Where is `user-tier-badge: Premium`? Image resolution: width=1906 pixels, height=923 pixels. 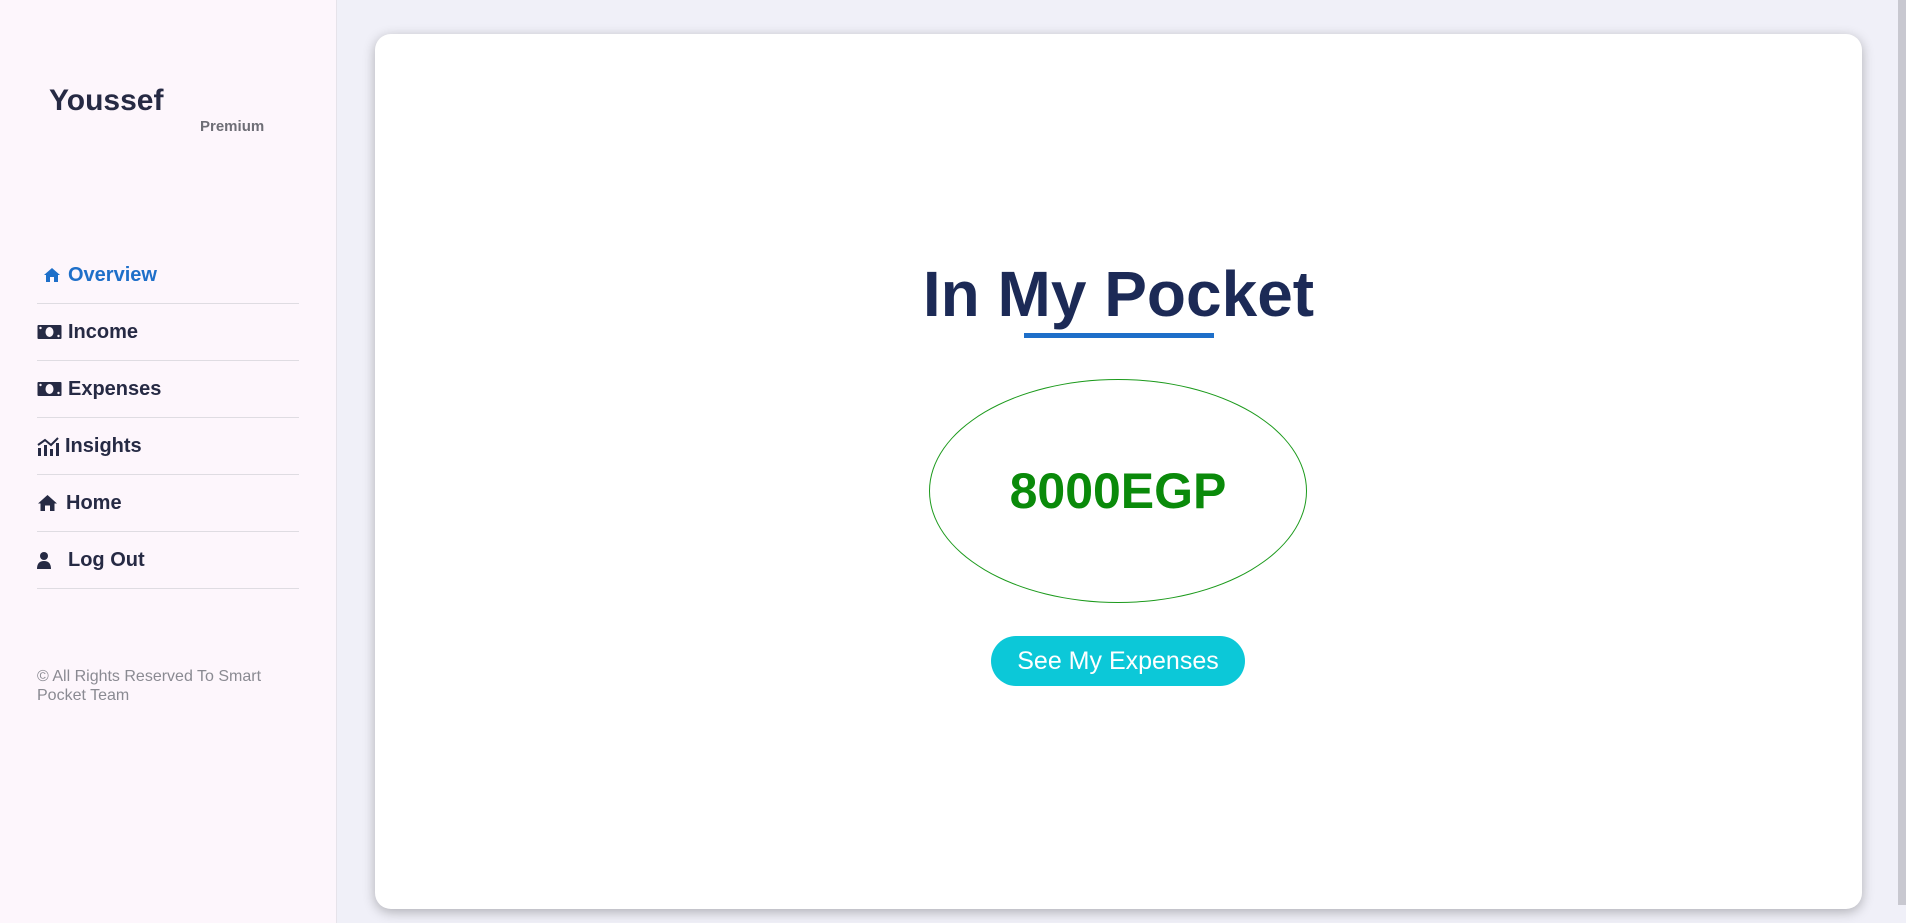
user-tier-badge: Premium is located at coordinates (232, 126).